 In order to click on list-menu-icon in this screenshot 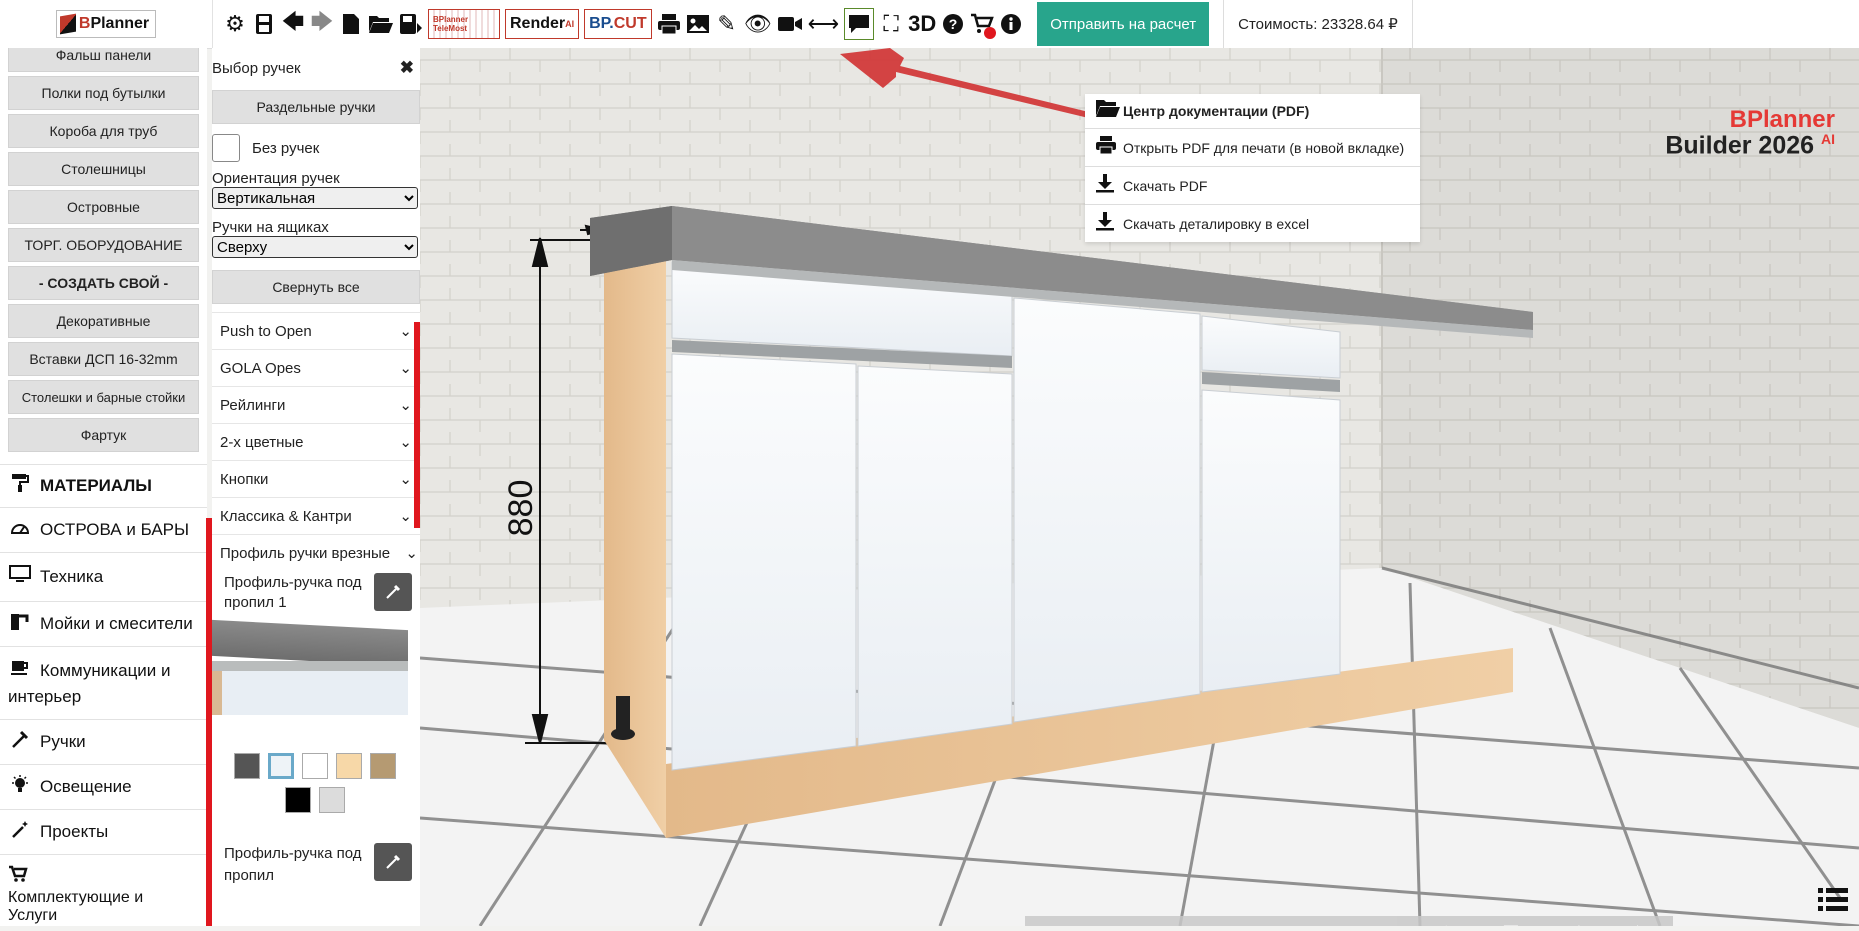, I will do `click(1833, 904)`.